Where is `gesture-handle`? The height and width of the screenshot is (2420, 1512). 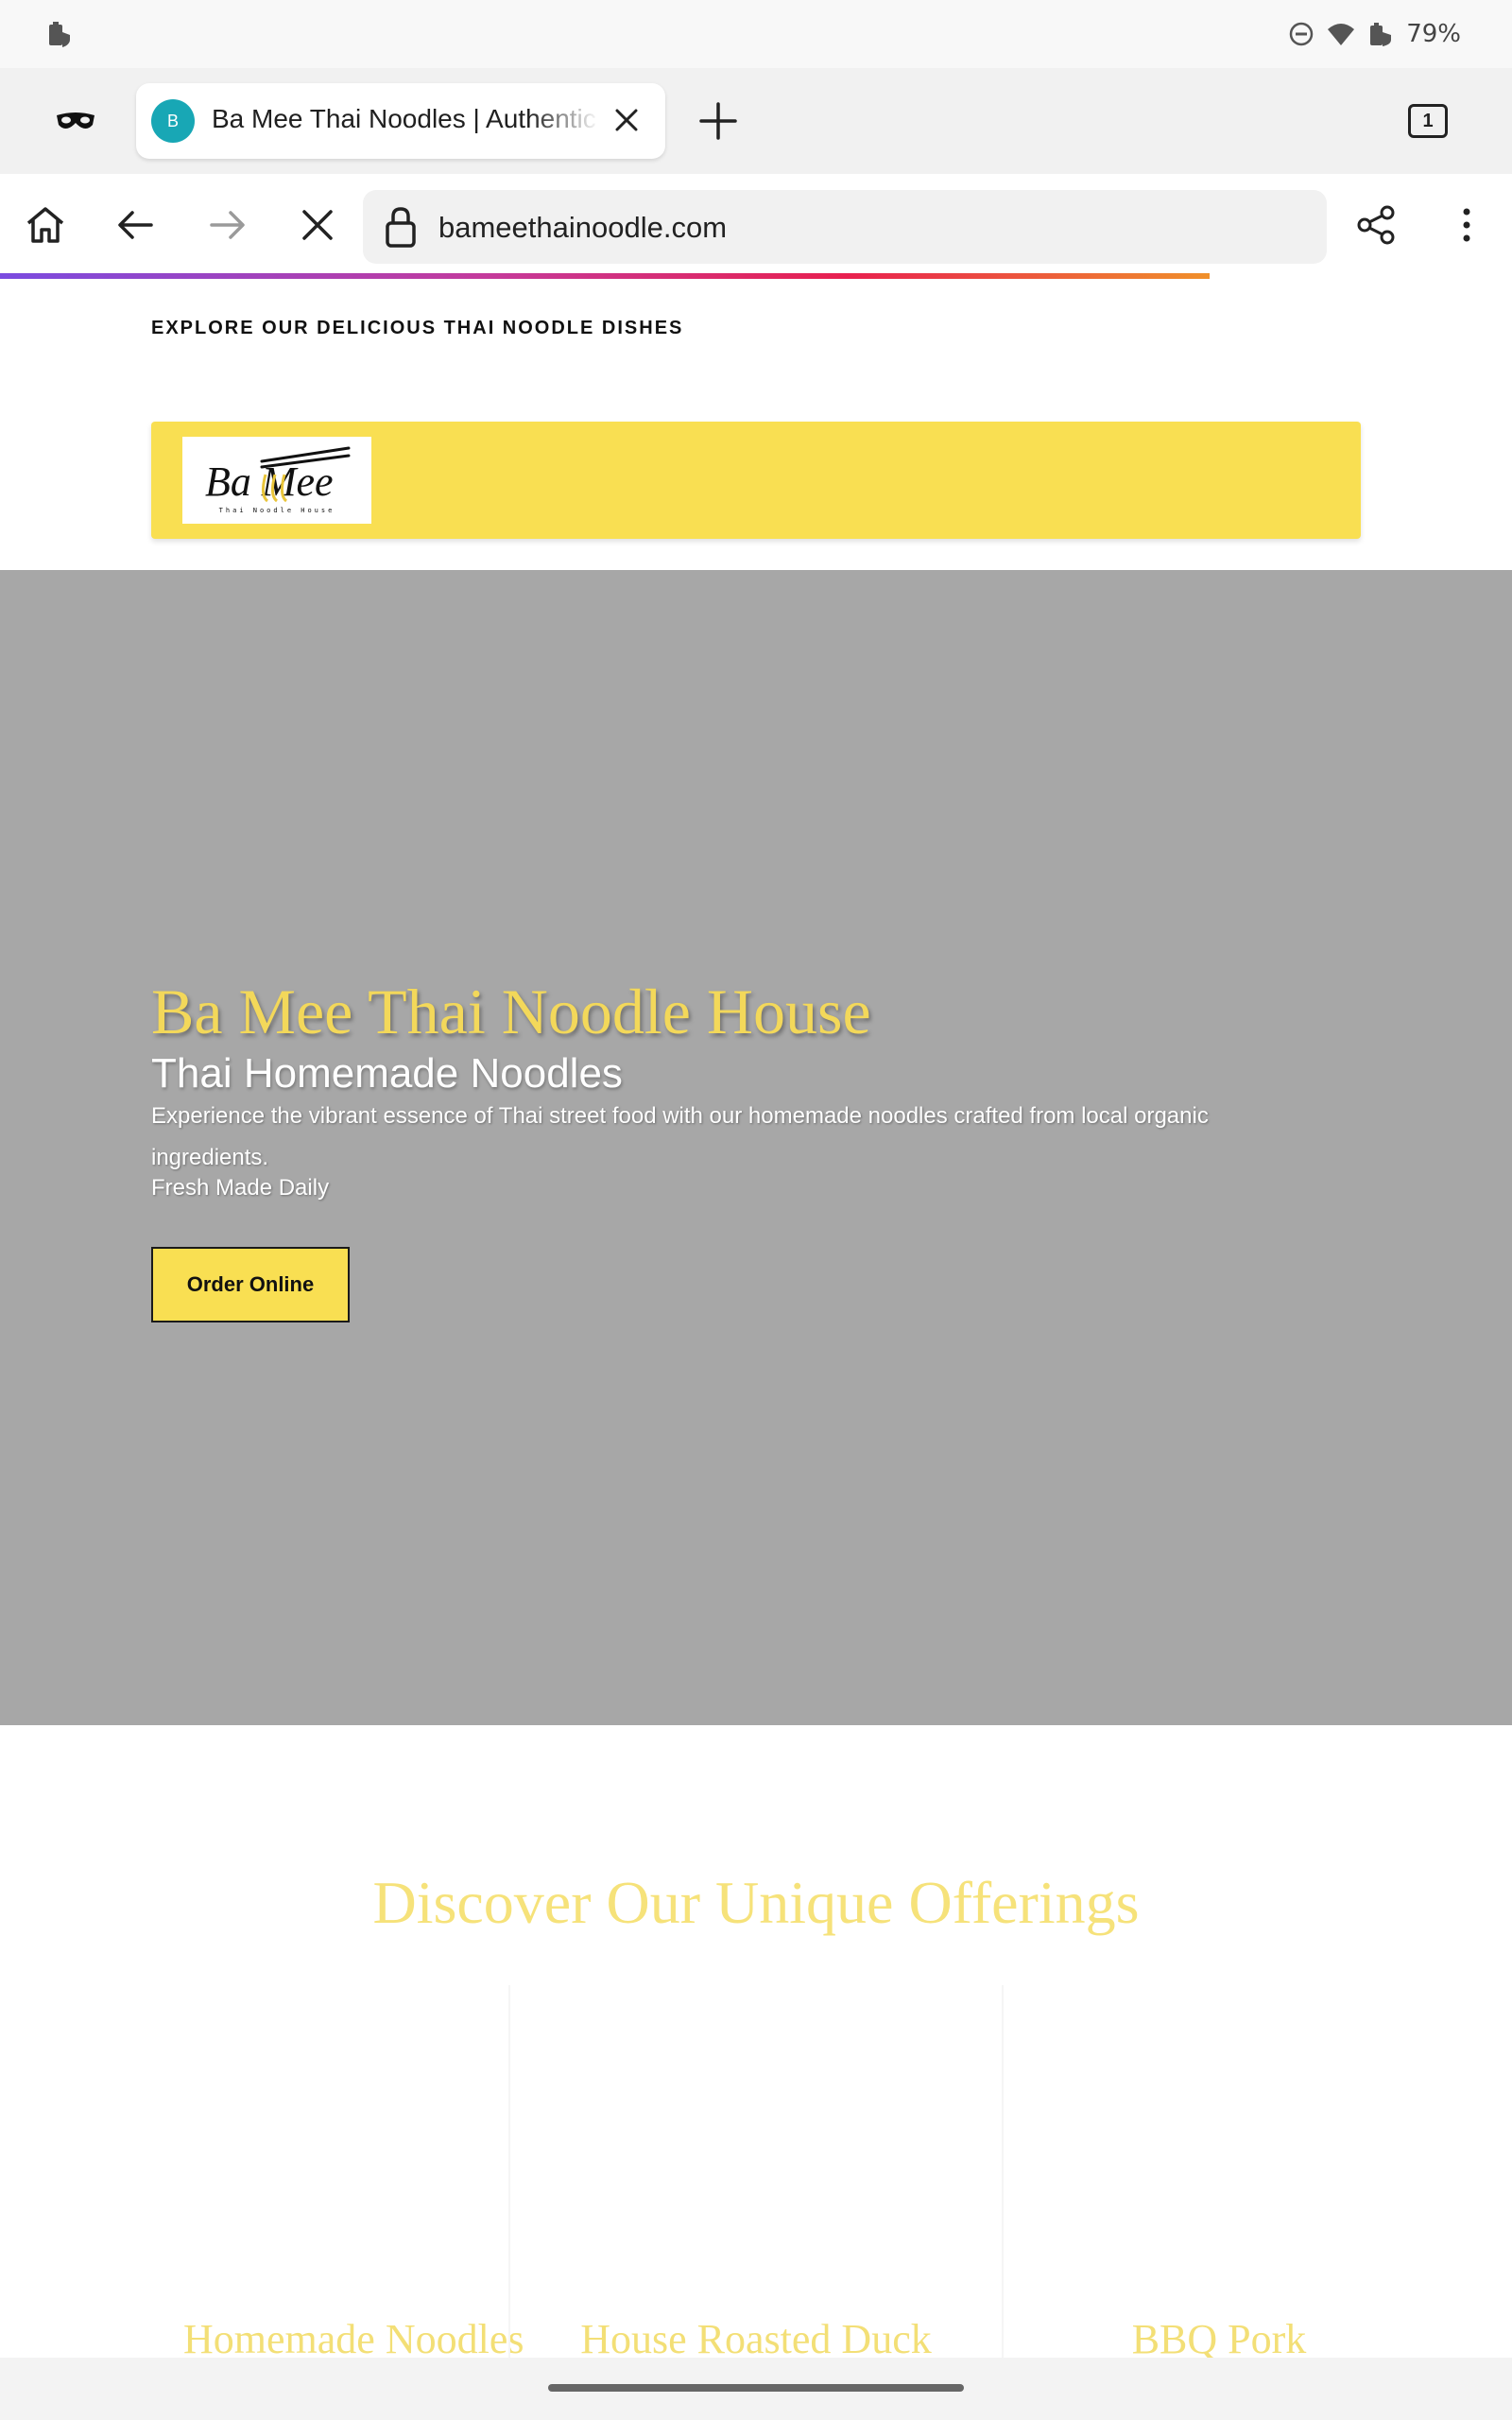 gesture-handle is located at coordinates (756, 2388).